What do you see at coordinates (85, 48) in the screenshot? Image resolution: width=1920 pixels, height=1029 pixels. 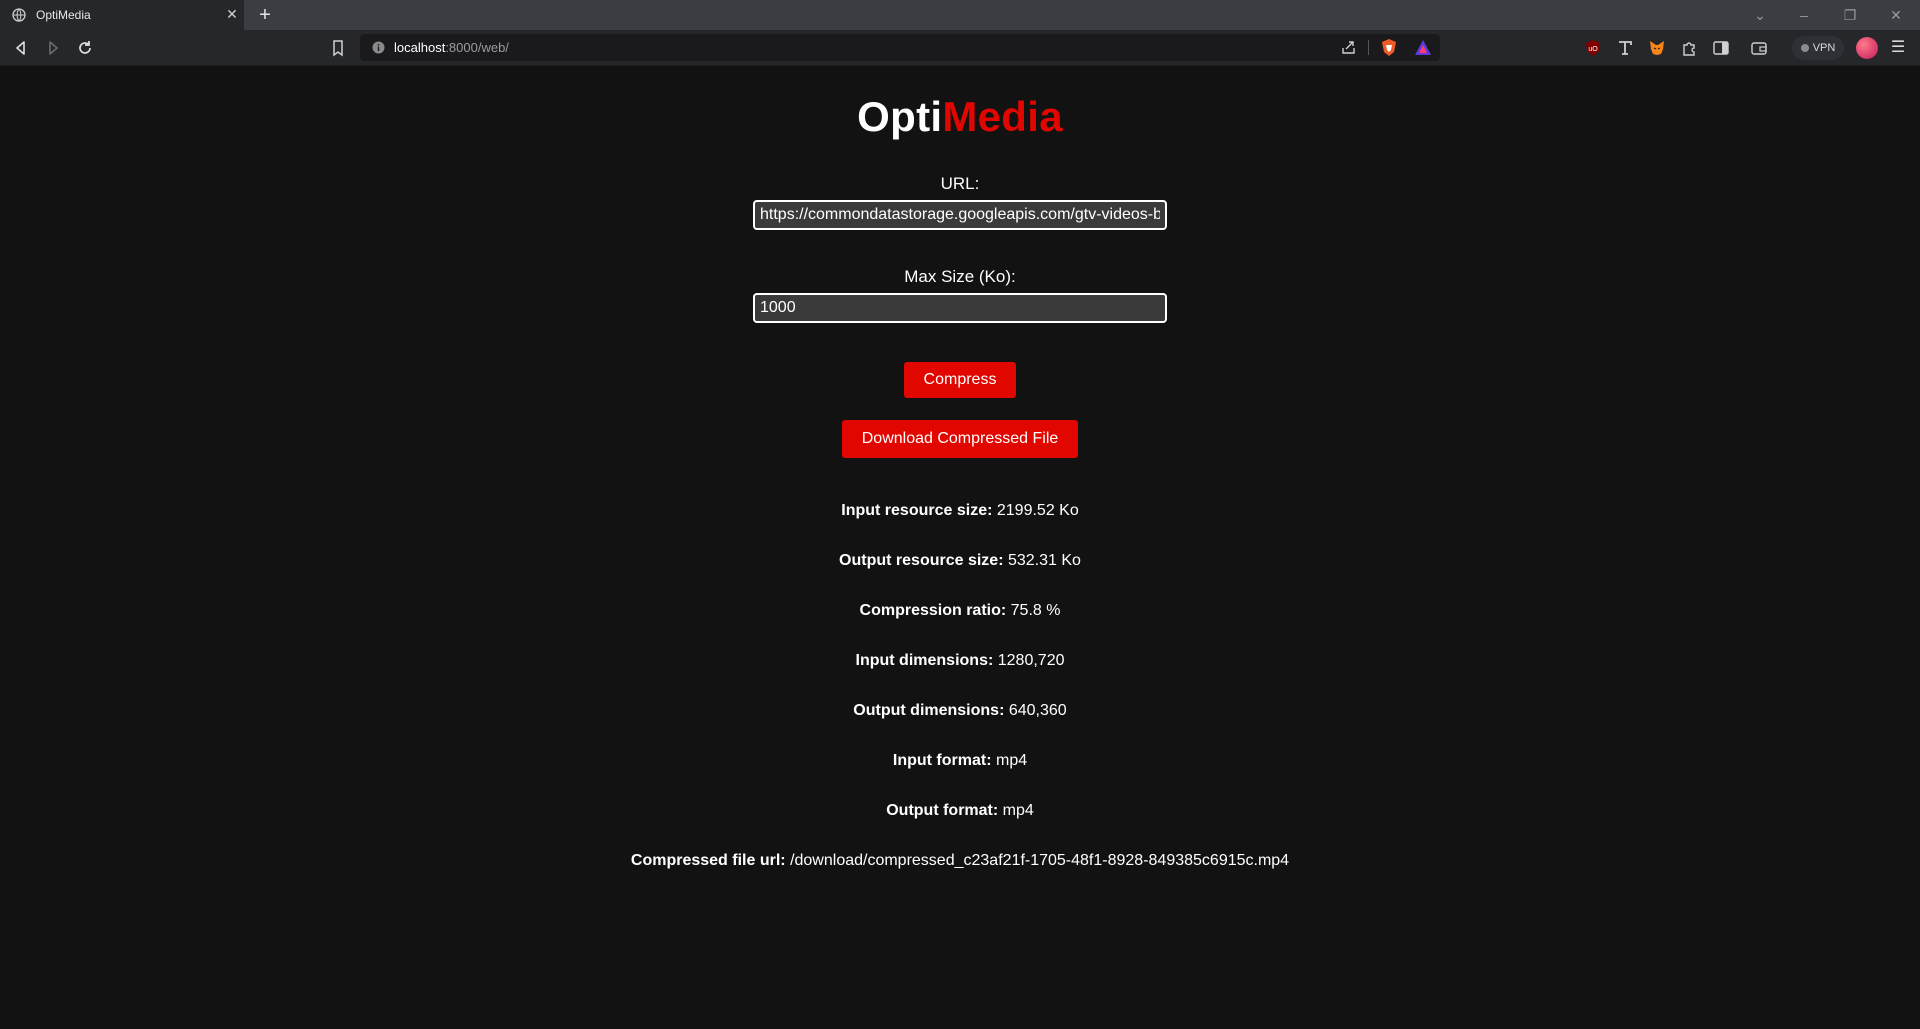 I see `reload-icon` at bounding box center [85, 48].